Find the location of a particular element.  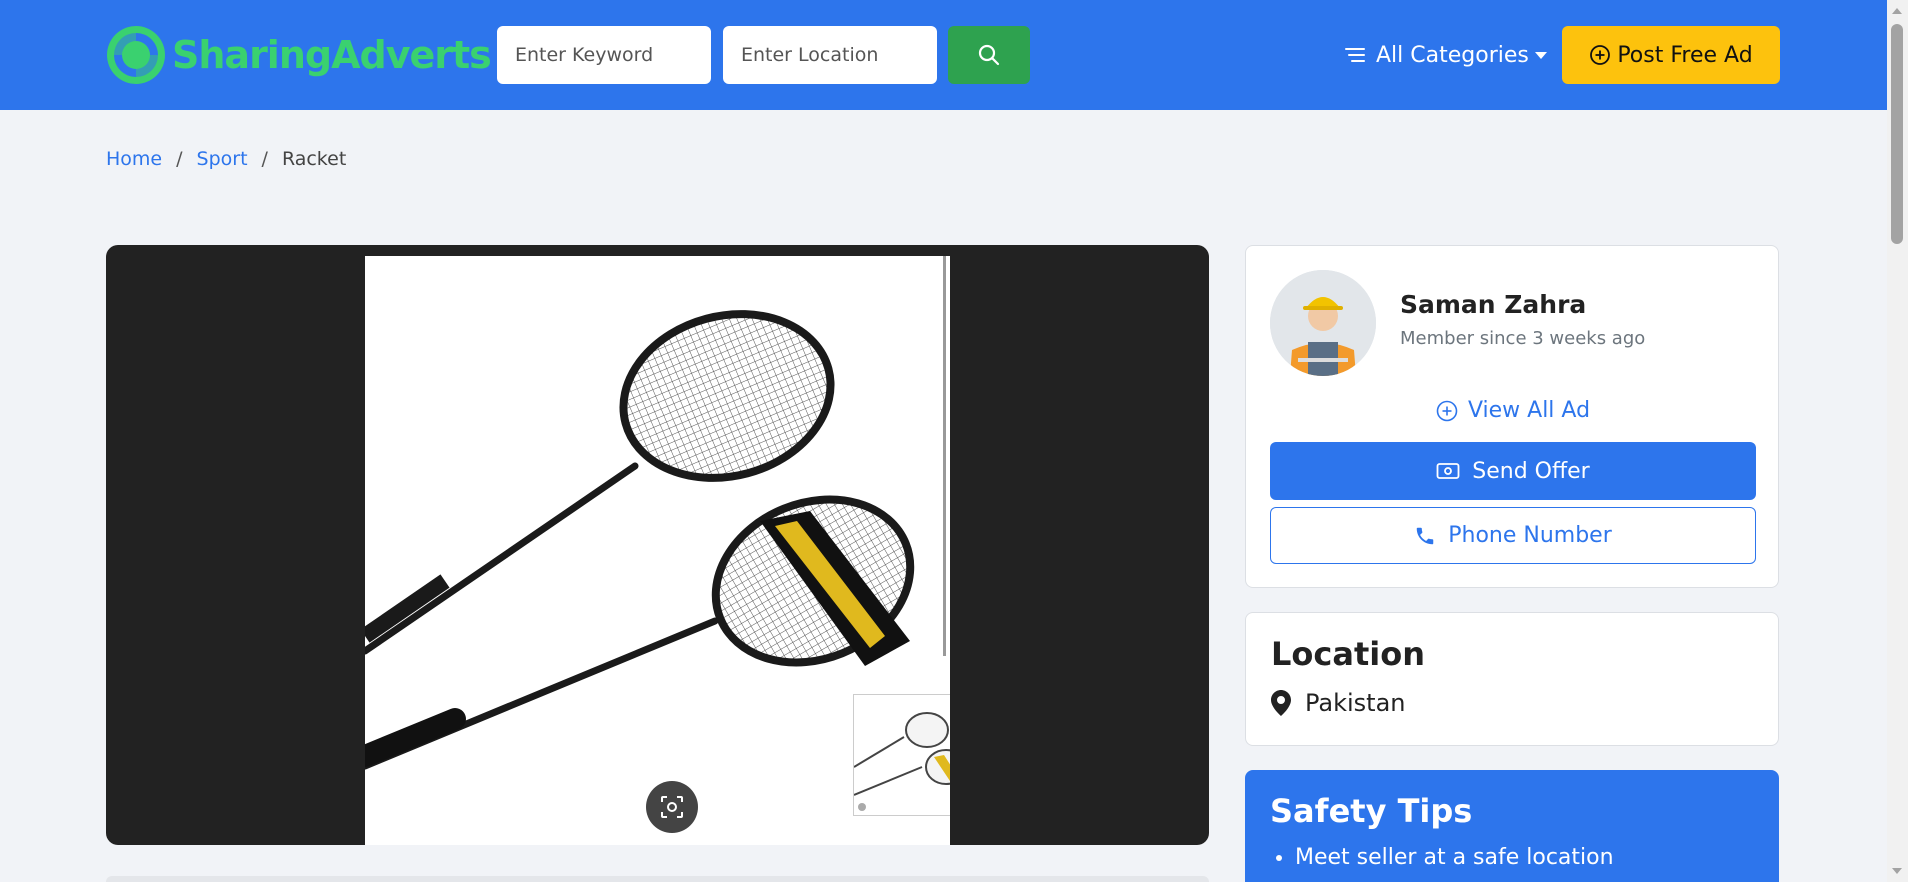

view-all-label: View All Ad is located at coordinates (1529, 410).